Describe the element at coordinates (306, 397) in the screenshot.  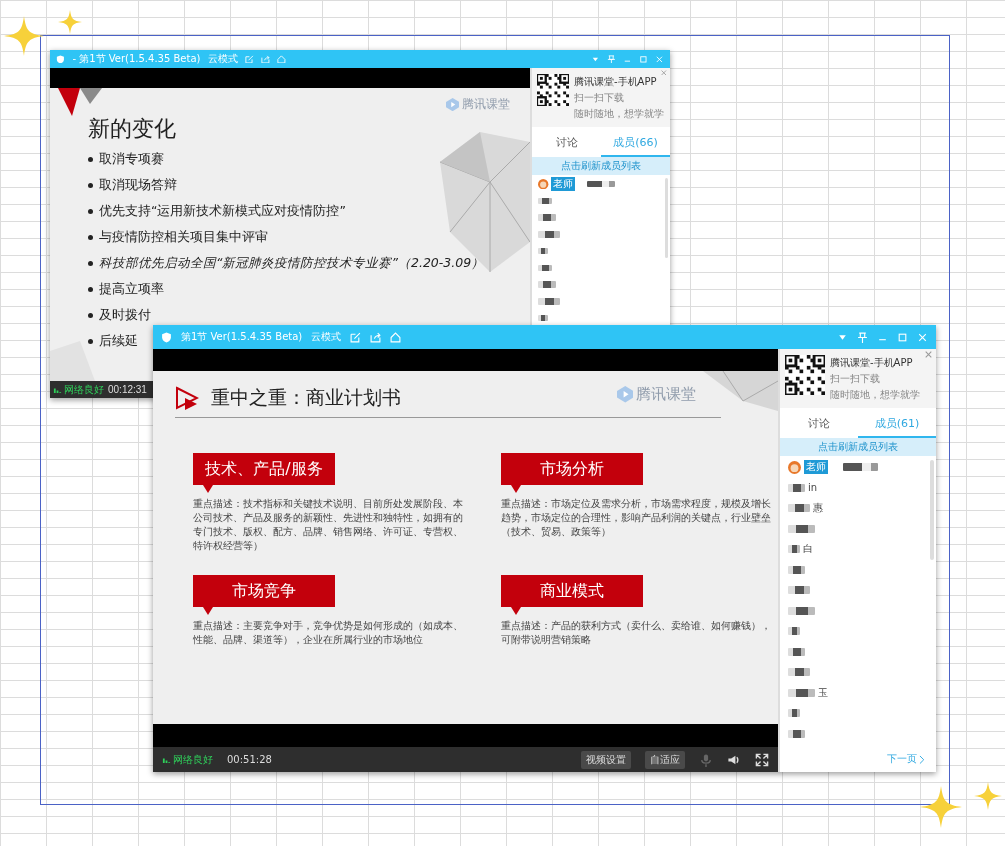
I see `slide-title: 重中之重：商业计划书` at that location.